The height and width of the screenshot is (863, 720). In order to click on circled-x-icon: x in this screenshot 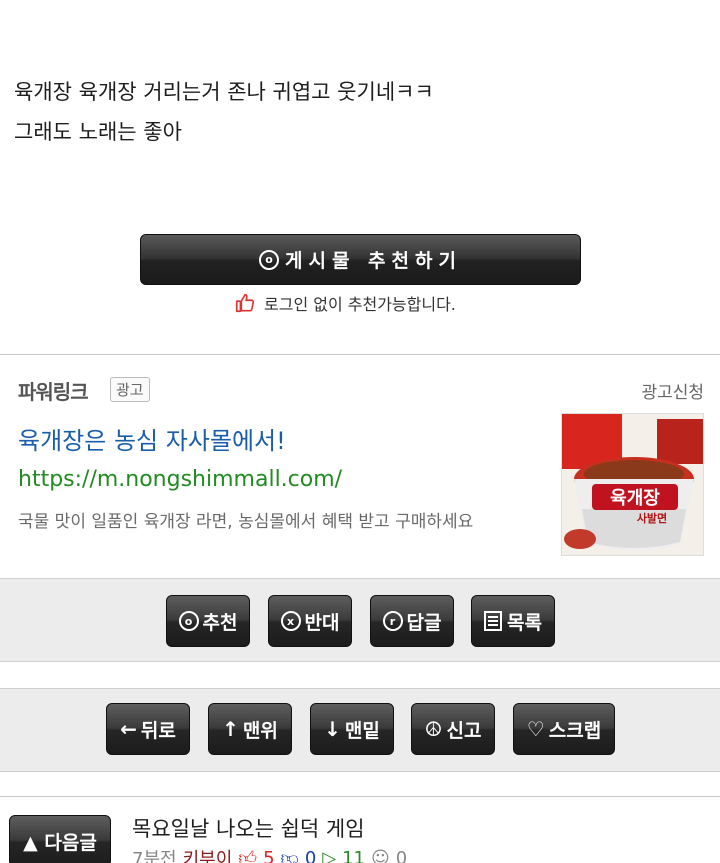, I will do `click(290, 621)`.